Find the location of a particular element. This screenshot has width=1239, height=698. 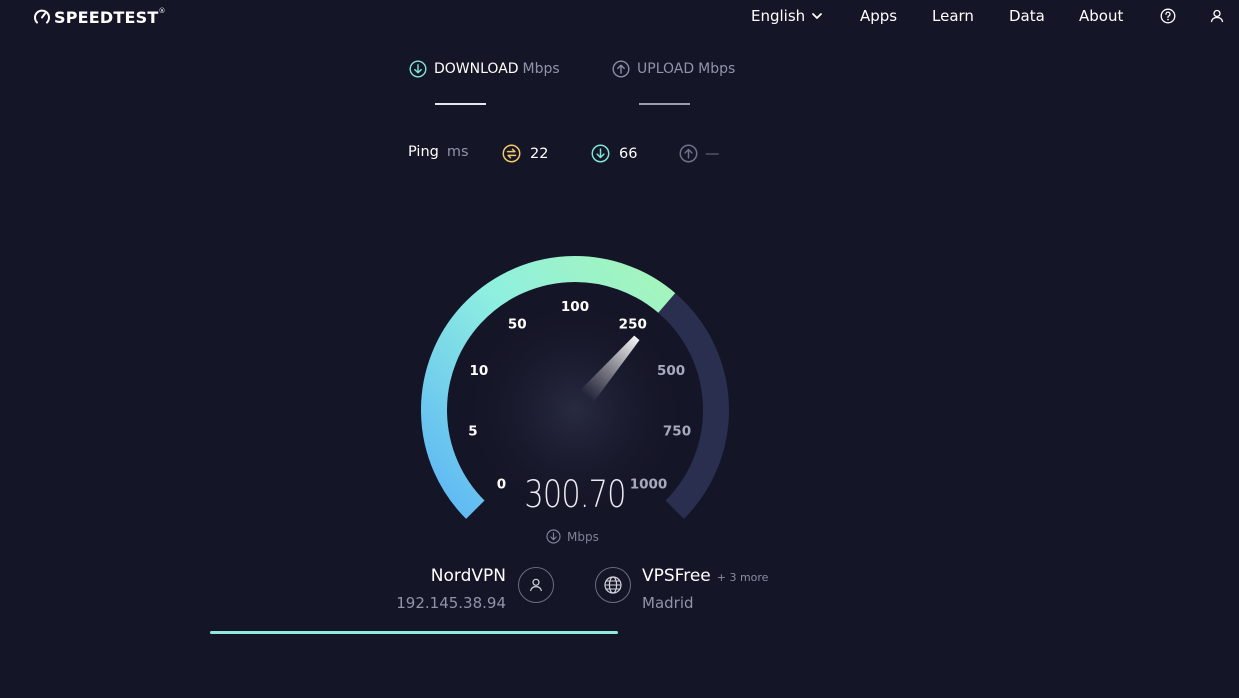

isp-ip: 192.145.38.94 is located at coordinates (451, 603).